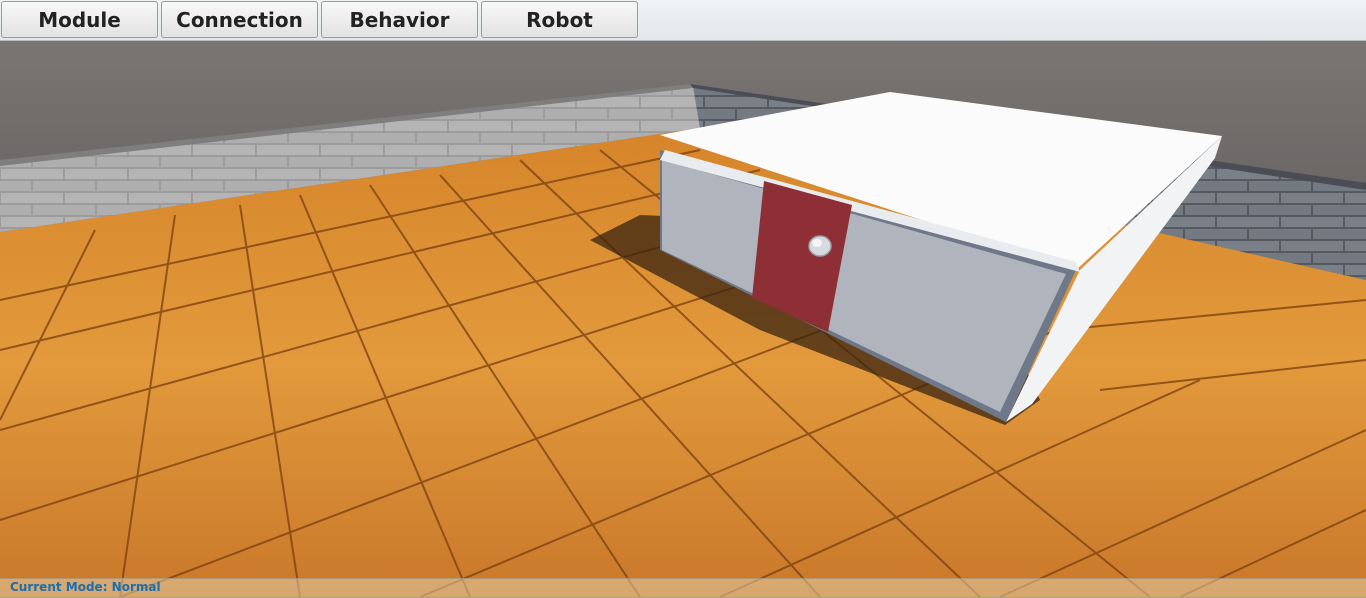  What do you see at coordinates (683, 588) in the screenshot?
I see `status-bar: Current Mode: Normal` at bounding box center [683, 588].